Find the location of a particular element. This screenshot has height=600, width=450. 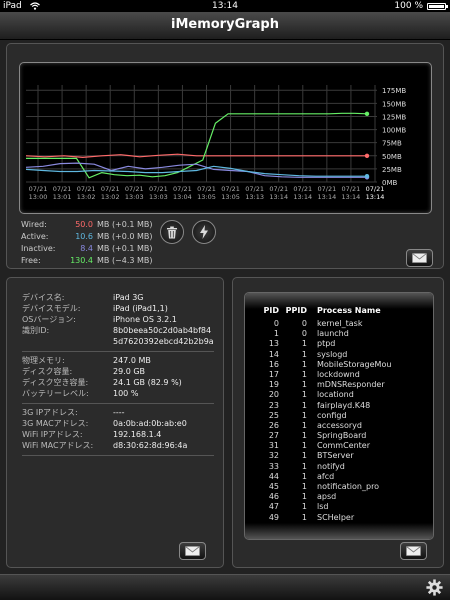

wired-label: Wired: is located at coordinates (34, 224).